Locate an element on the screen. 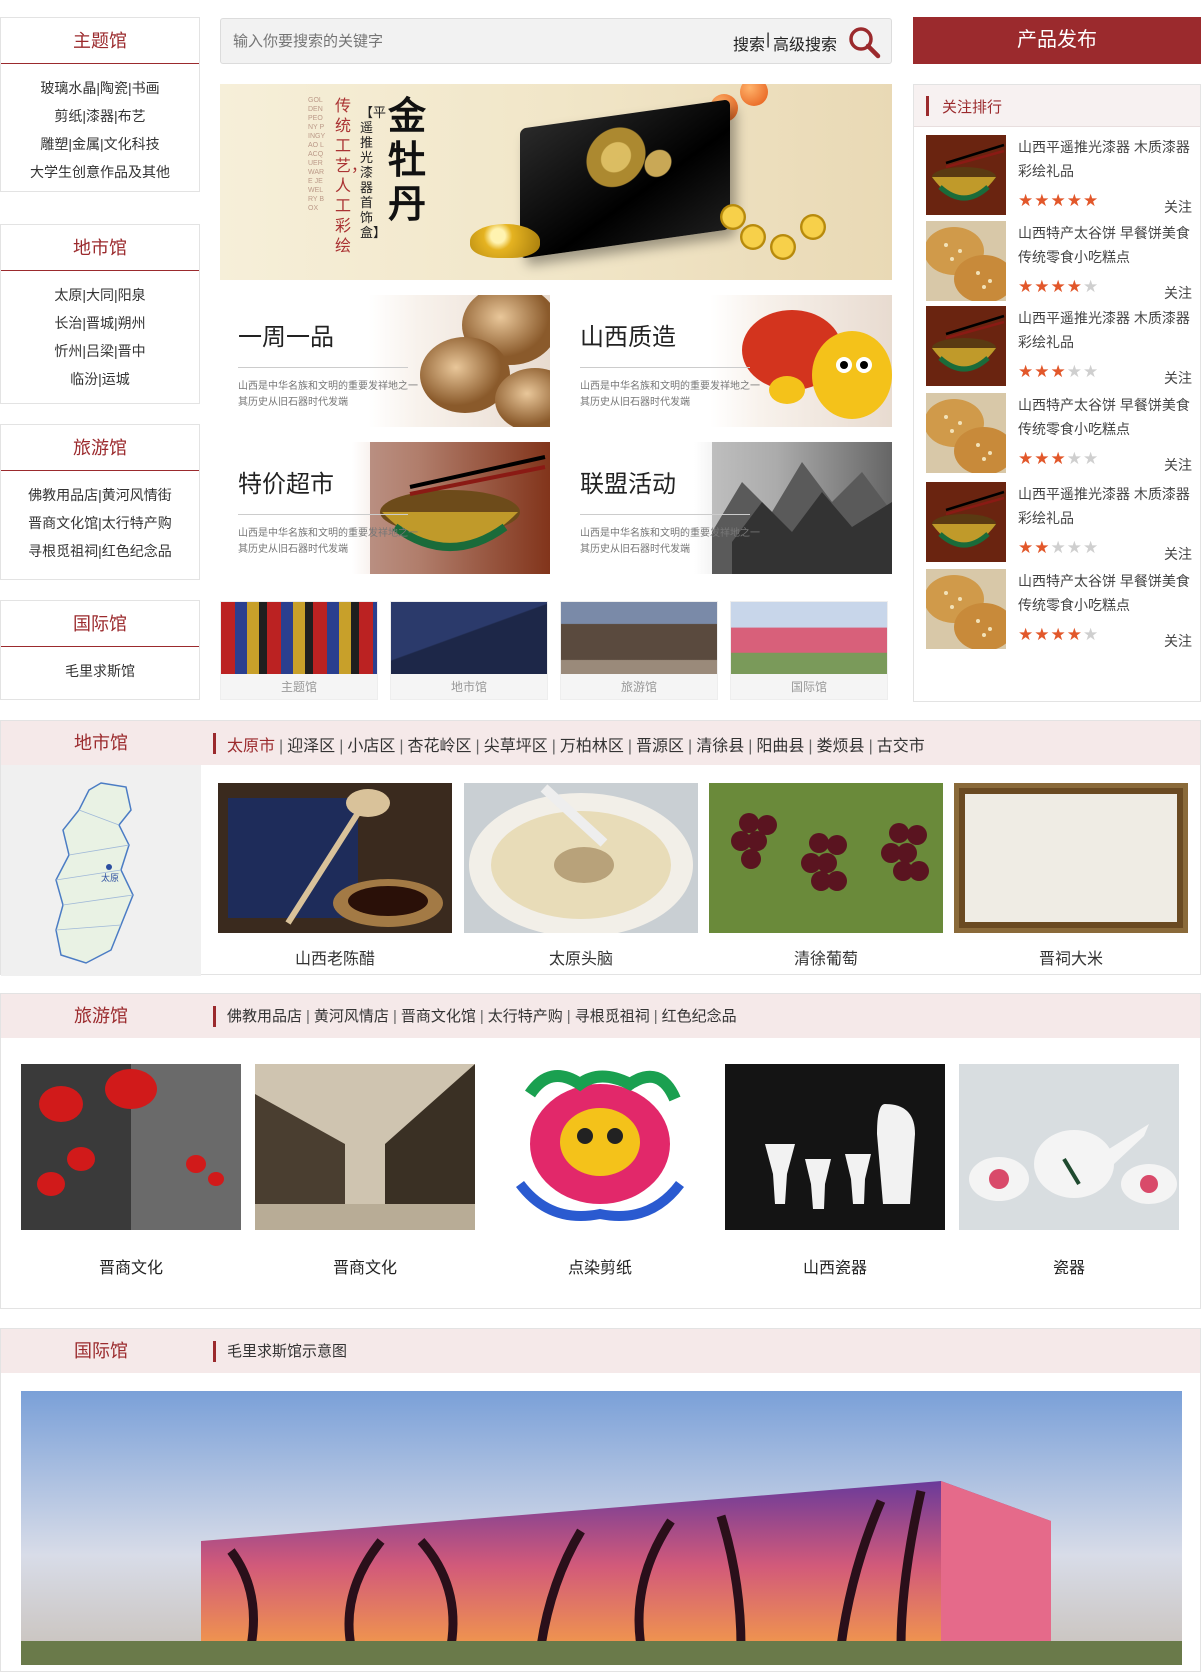 Image resolution: width=1201 pixels, height=1672 pixels. district-link: 娄烦县 is located at coordinates (841, 746).